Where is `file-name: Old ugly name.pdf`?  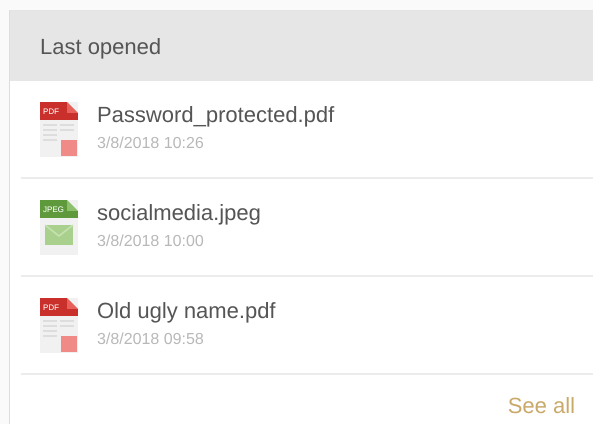 file-name: Old ugly name.pdf is located at coordinates (186, 311).